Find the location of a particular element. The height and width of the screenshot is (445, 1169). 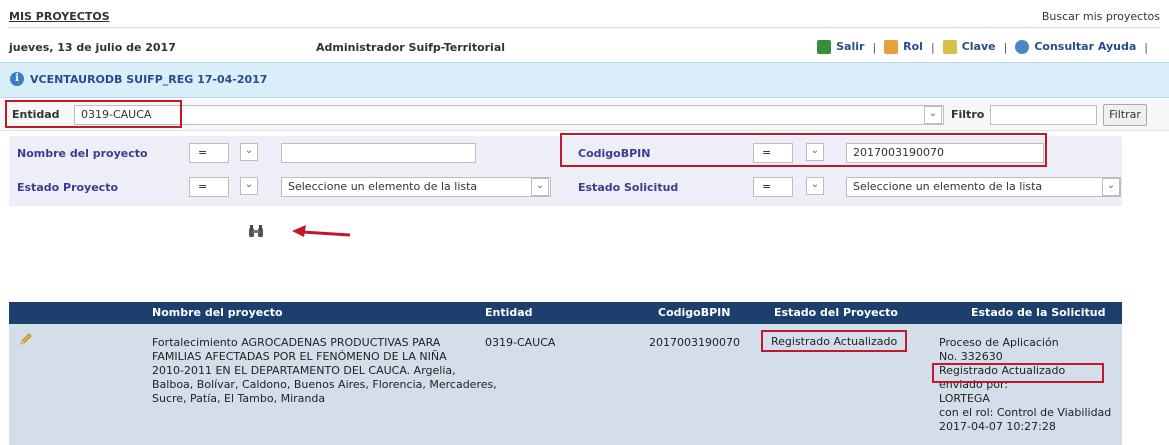

estado-solicitud-label: Estado Solicitud is located at coordinates (628, 187).